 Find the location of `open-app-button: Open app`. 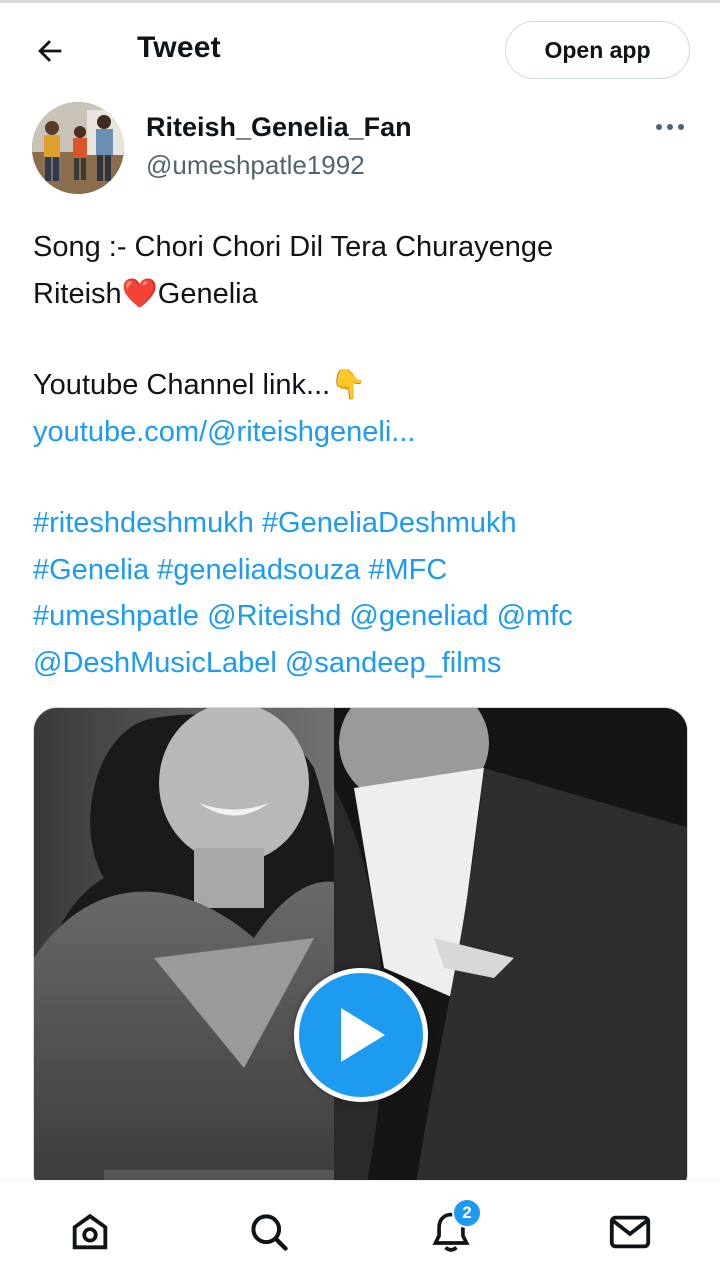

open-app-button: Open app is located at coordinates (597, 50).